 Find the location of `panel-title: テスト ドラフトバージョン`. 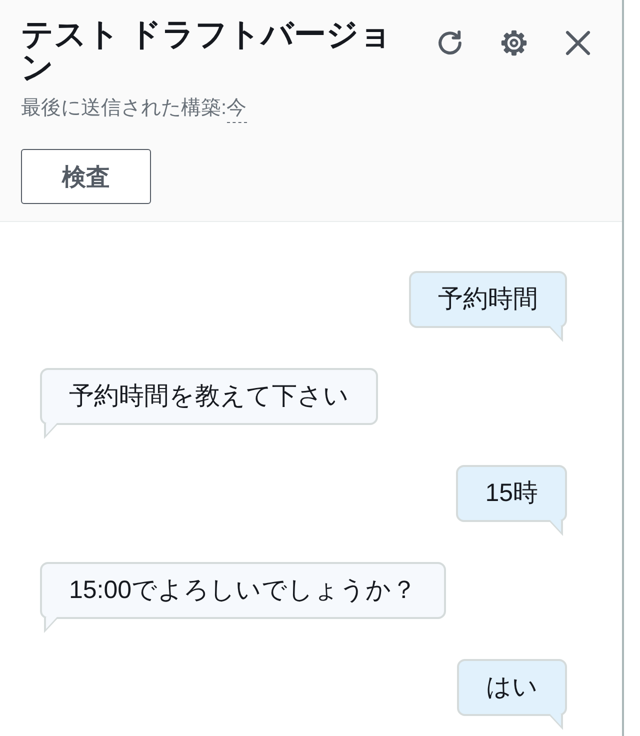

panel-title: テスト ドラフトバージョン is located at coordinates (207, 51).